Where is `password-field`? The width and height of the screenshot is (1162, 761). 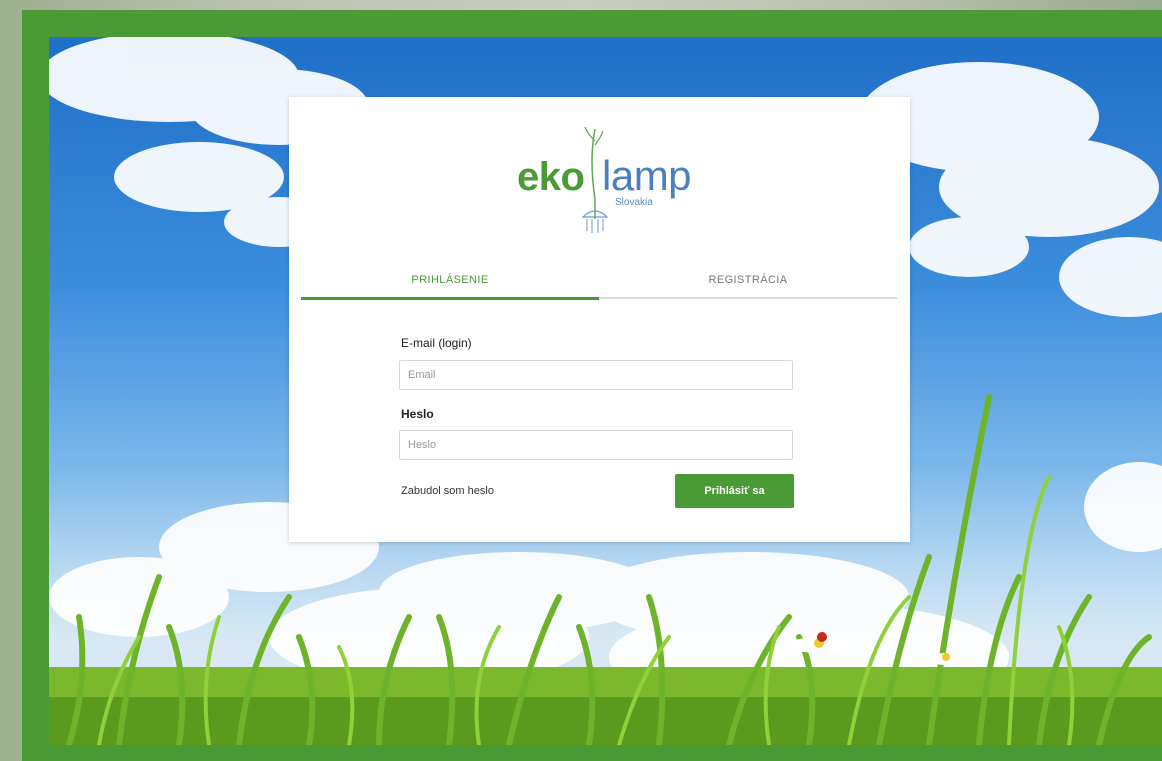
password-field is located at coordinates (596, 445).